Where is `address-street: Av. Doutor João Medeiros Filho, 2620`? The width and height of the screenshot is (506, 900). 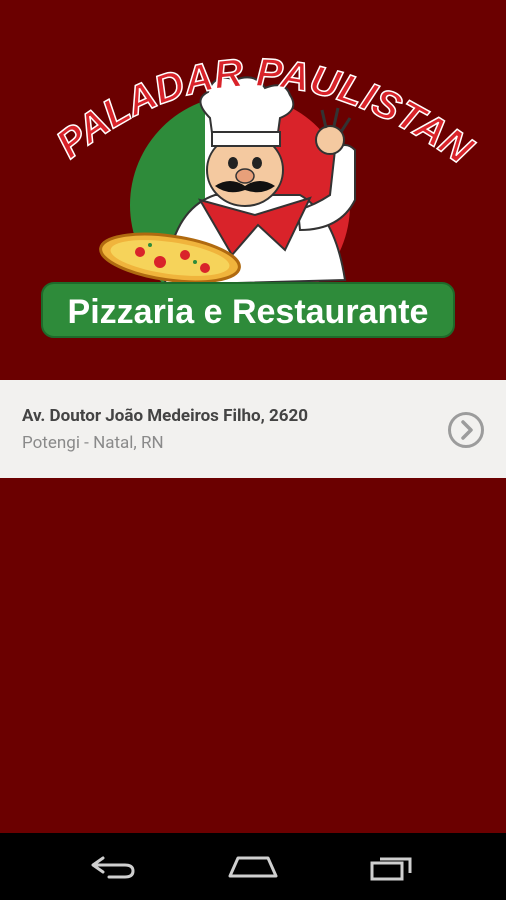 address-street: Av. Doutor João Medeiros Filho, 2620 is located at coordinates (165, 416).